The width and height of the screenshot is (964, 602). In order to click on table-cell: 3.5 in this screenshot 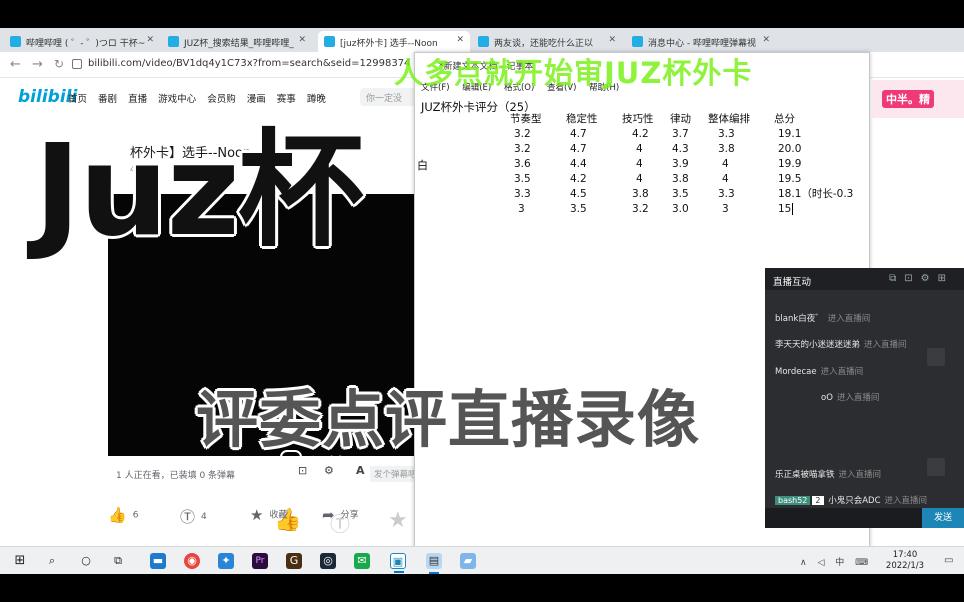, I will do `click(680, 193)`.